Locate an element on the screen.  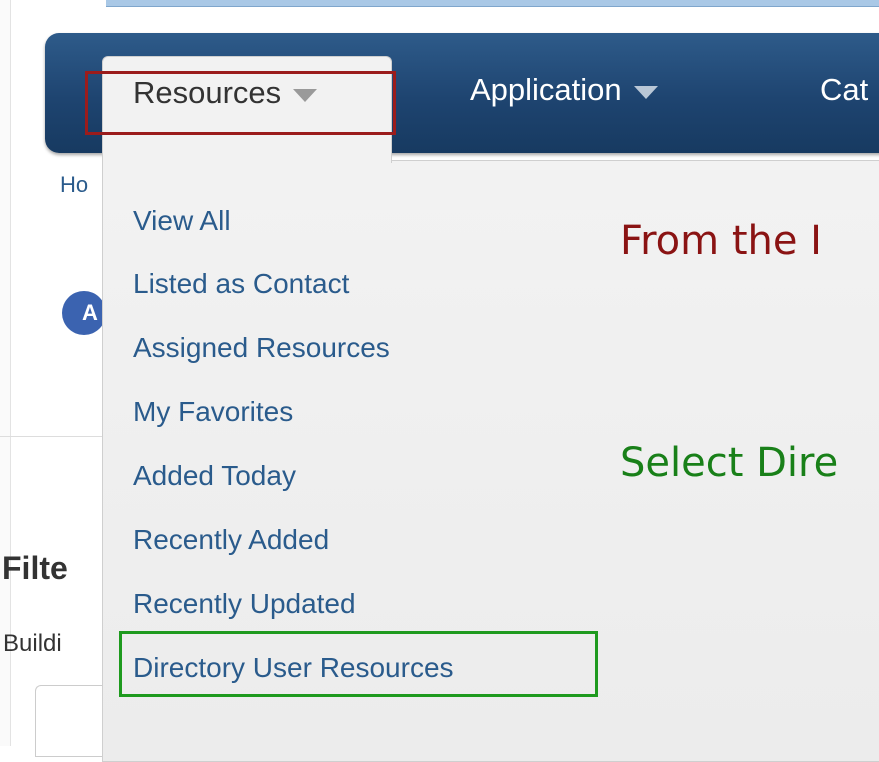
instruction-text-2: Select Dire is located at coordinates (729, 463).